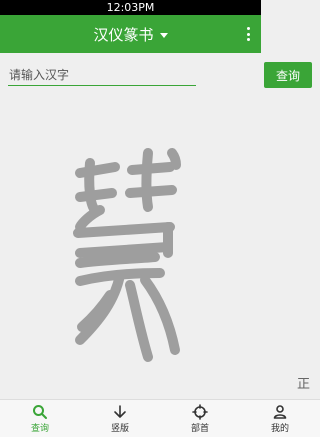 The width and height of the screenshot is (320, 437). I want to click on title-dropdown: 汉仪篆书, so click(130, 34).